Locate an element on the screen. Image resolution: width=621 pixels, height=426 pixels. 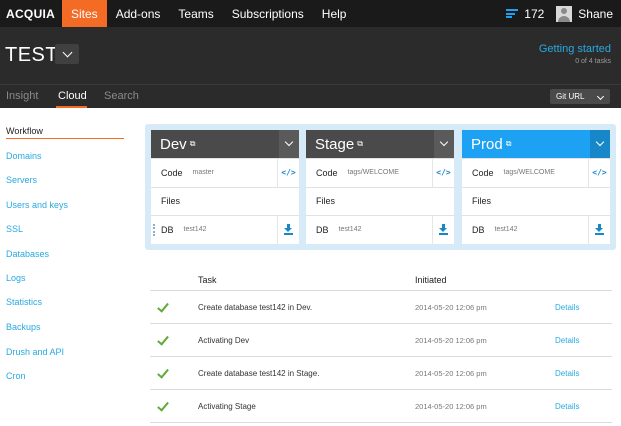
code-value: master is located at coordinates (203, 173).